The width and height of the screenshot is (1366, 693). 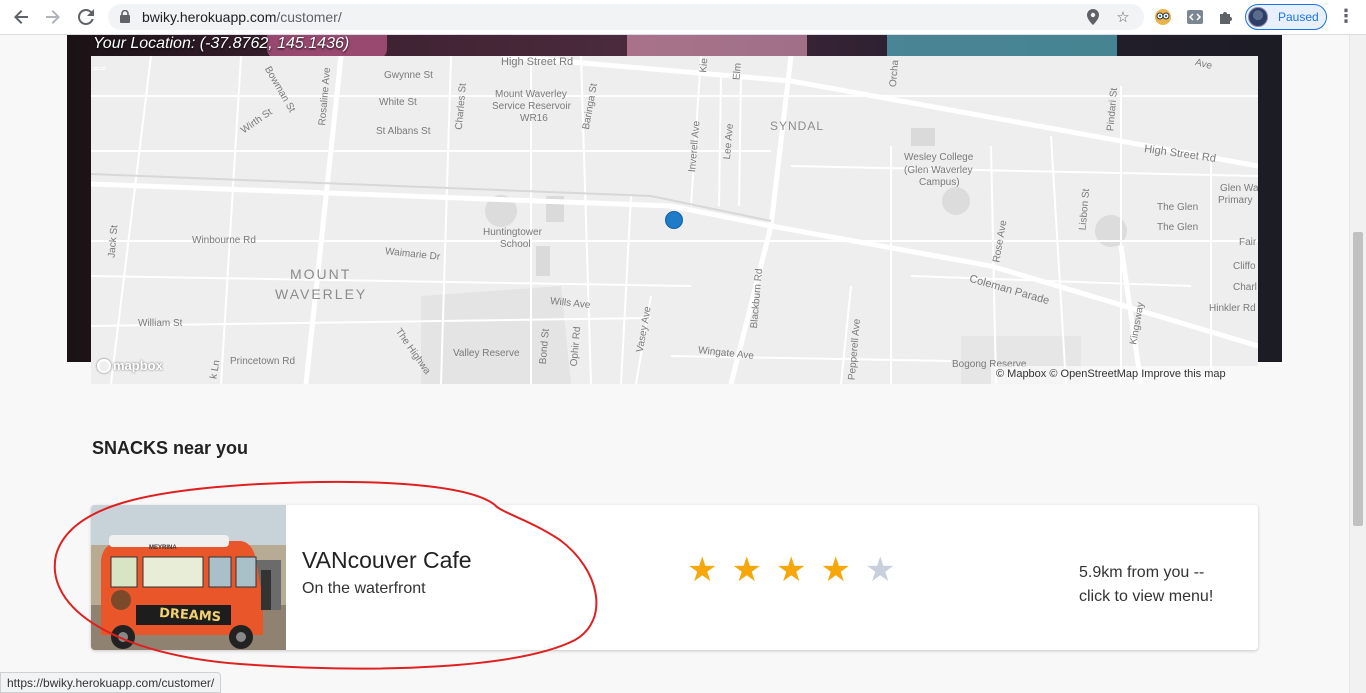 What do you see at coordinates (53, 17) in the screenshot?
I see `forward-icon` at bounding box center [53, 17].